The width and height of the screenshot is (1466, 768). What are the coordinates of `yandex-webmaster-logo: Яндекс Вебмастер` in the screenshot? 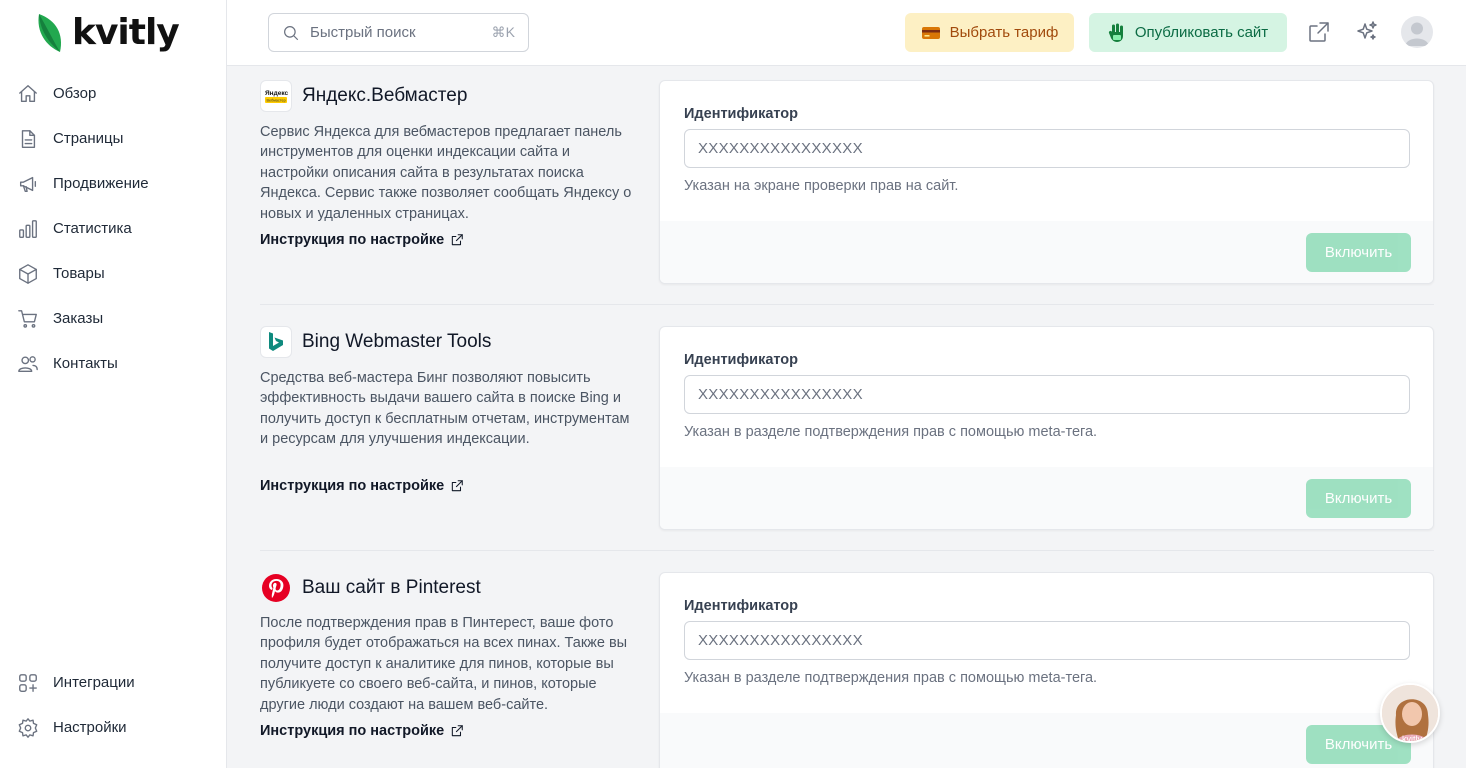 It's located at (276, 96).